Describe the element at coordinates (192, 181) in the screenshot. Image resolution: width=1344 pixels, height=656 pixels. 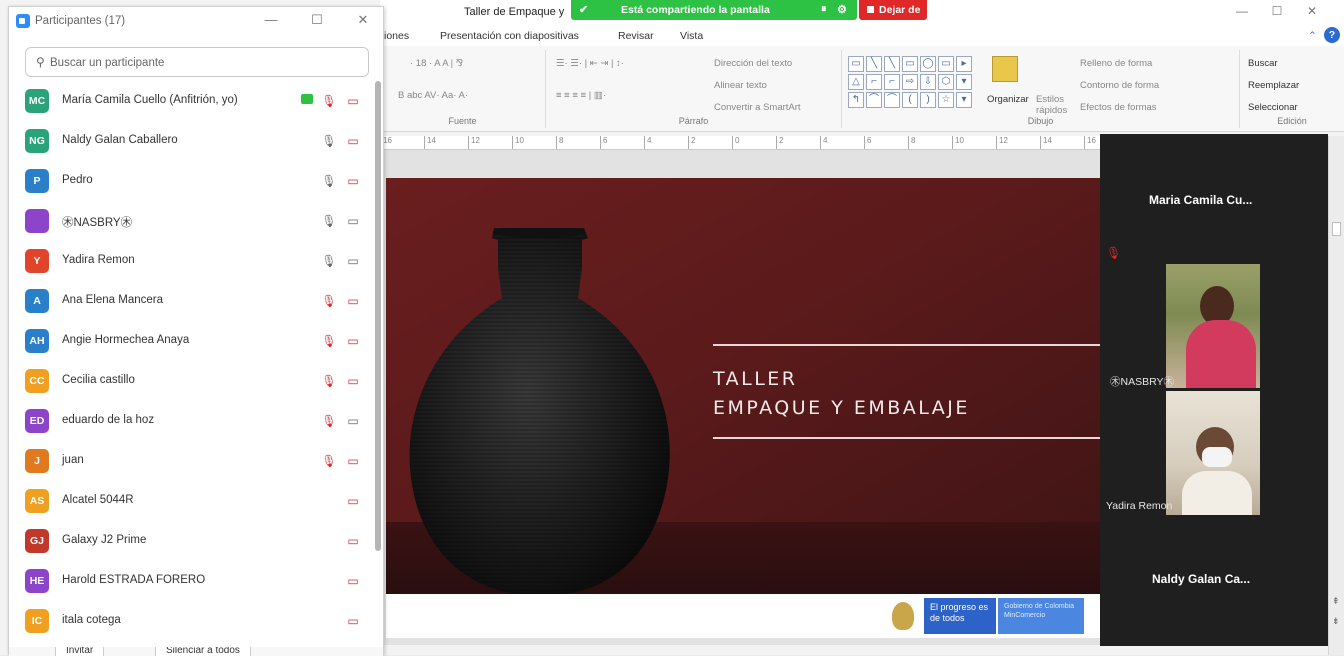
I see `participant-row: P Pedro 🎙 ▭` at that location.